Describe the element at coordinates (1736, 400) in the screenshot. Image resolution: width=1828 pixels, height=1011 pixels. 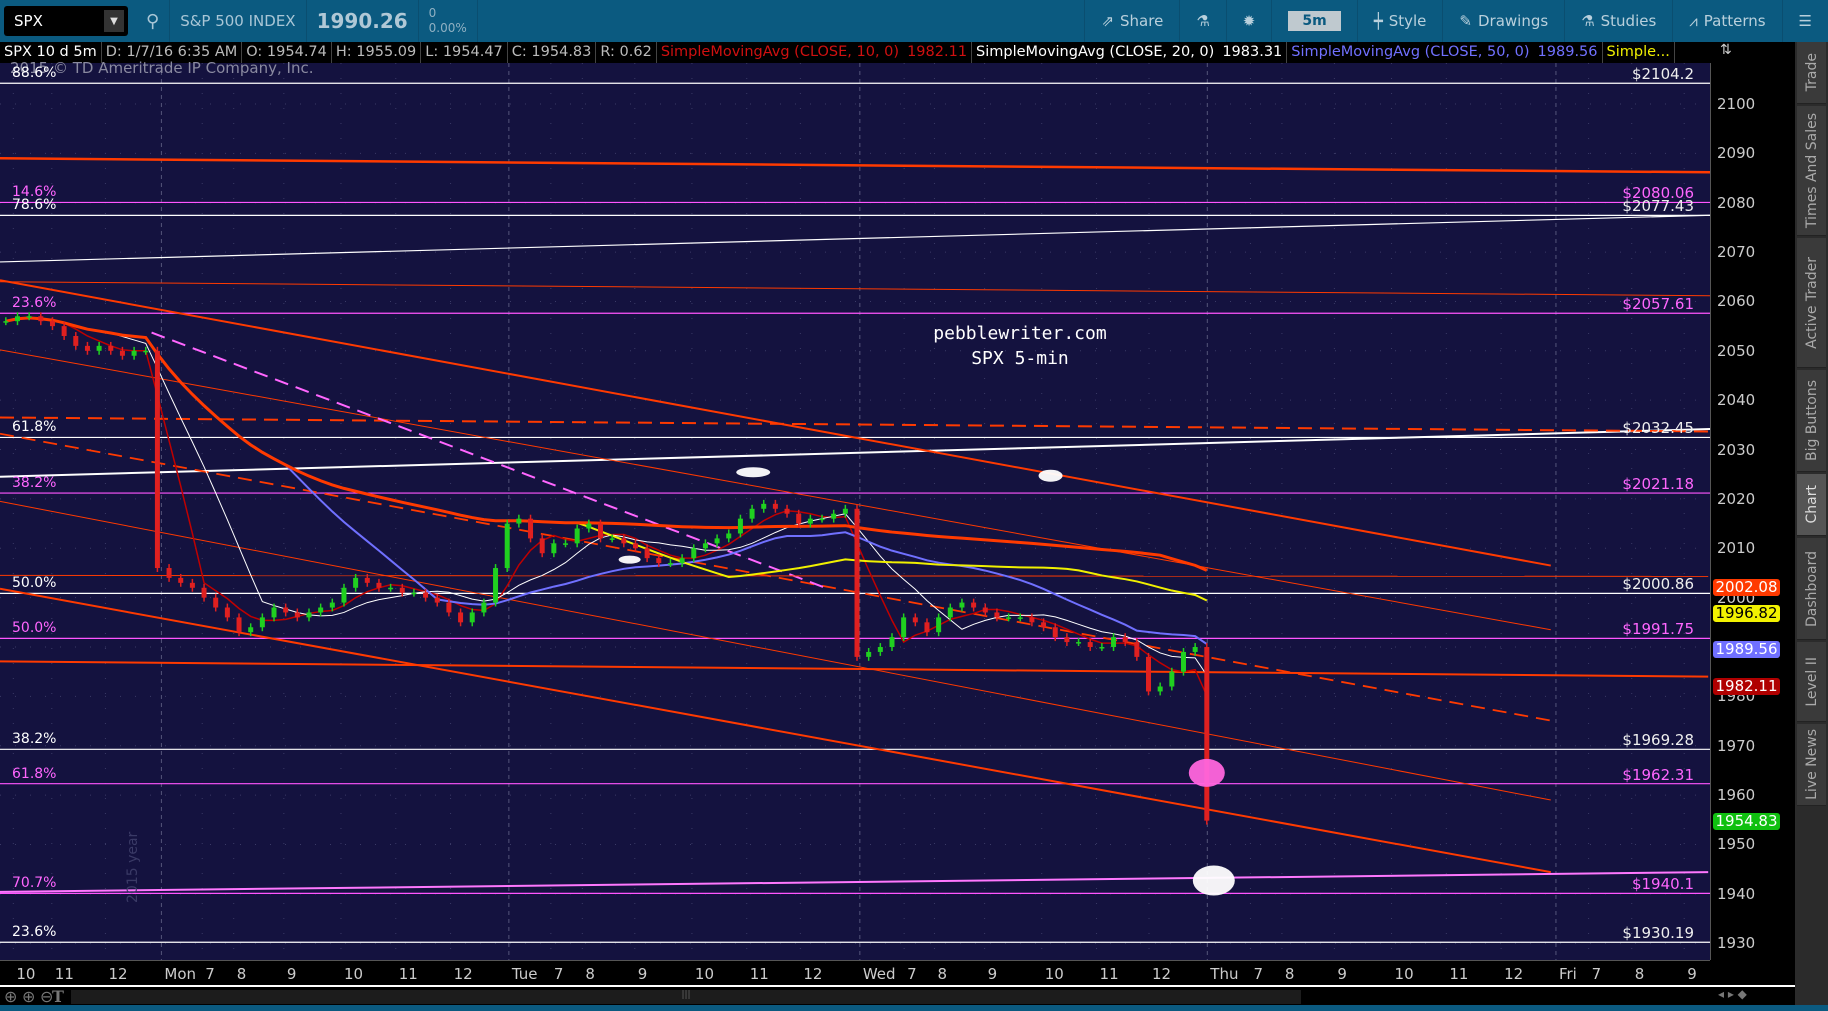
I see `price-tick-label: 2040` at that location.